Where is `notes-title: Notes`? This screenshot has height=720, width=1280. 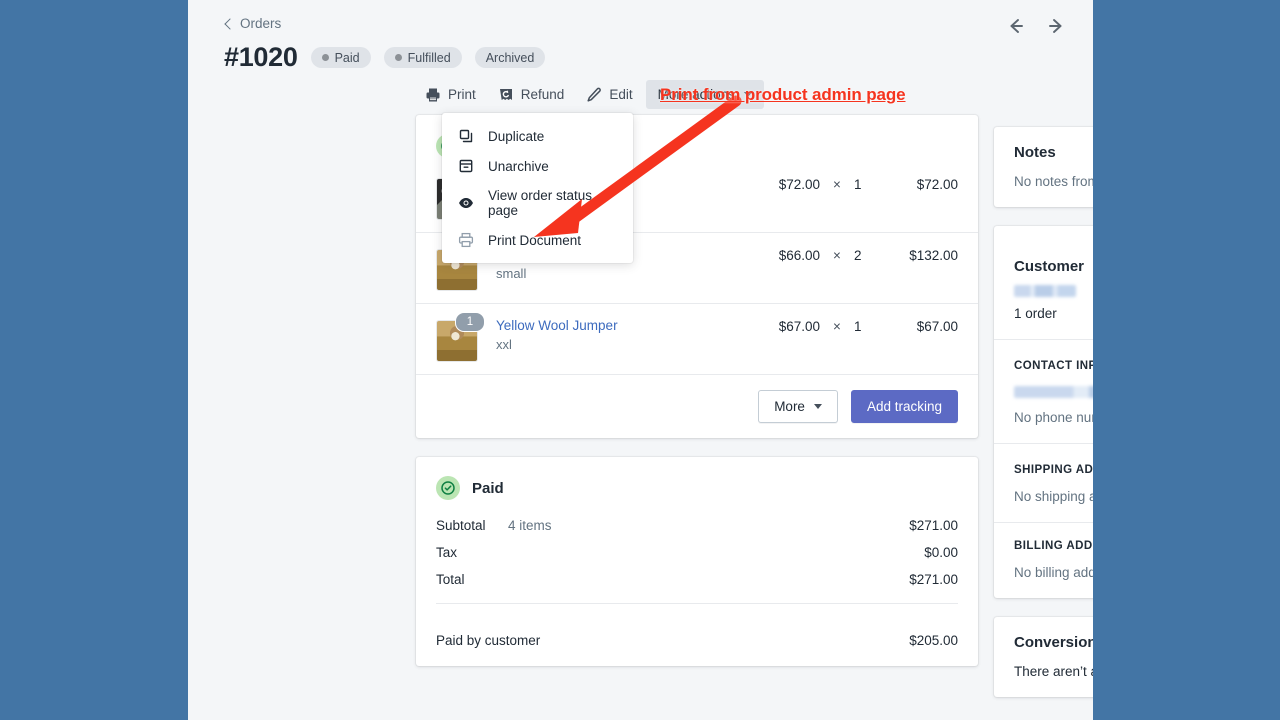
notes-title: Notes is located at coordinates (1035, 152).